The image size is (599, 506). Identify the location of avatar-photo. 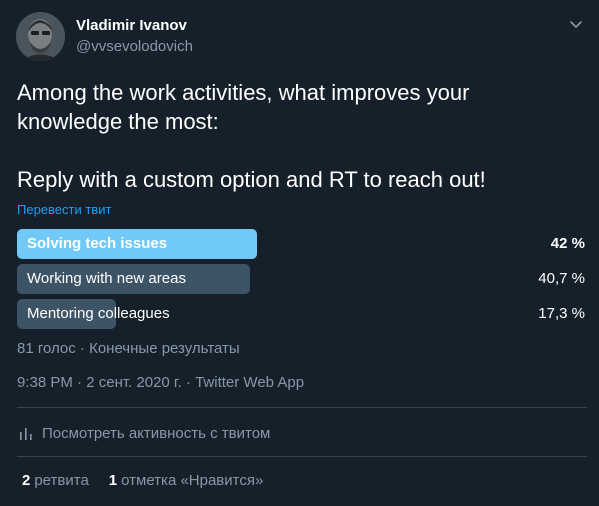
(40, 36).